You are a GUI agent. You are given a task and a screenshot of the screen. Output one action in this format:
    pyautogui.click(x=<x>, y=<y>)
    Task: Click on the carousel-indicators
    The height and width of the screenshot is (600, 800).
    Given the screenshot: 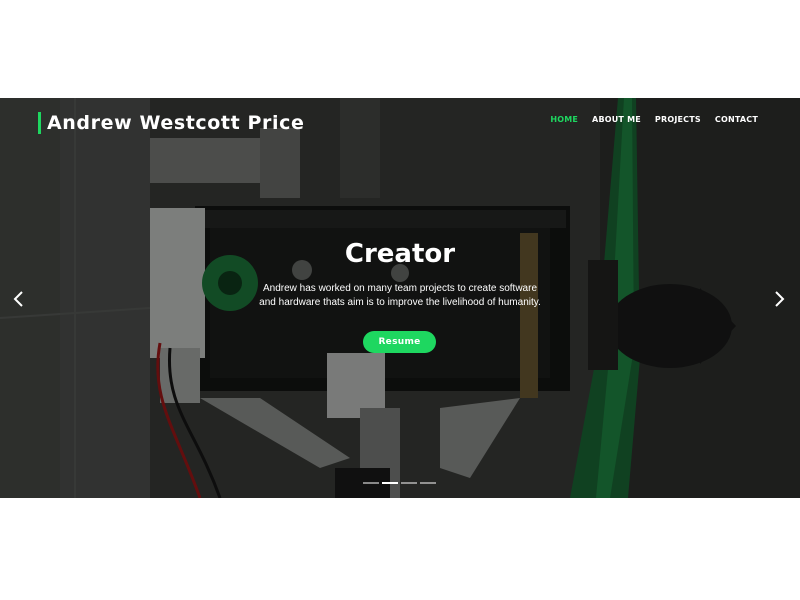 What is the action you would take?
    pyautogui.click(x=399, y=483)
    